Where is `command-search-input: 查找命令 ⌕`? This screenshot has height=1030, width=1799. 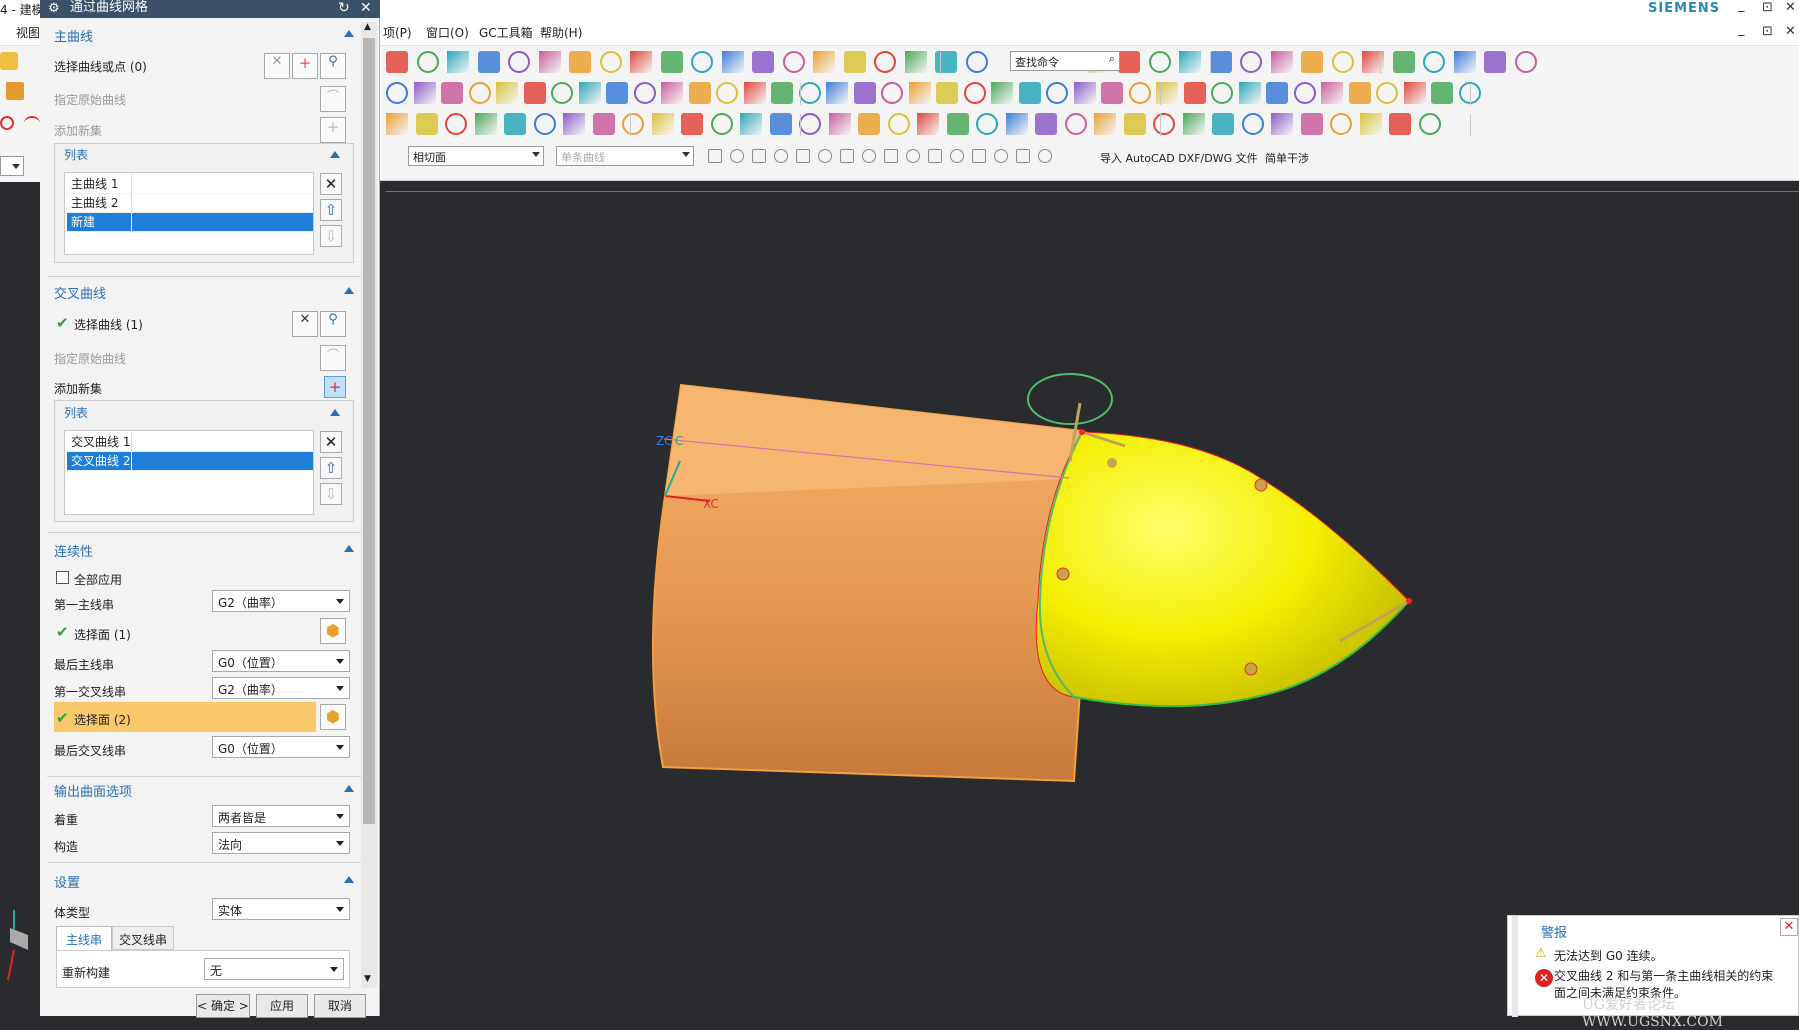 command-search-input: 查找命令 ⌕ is located at coordinates (1065, 61).